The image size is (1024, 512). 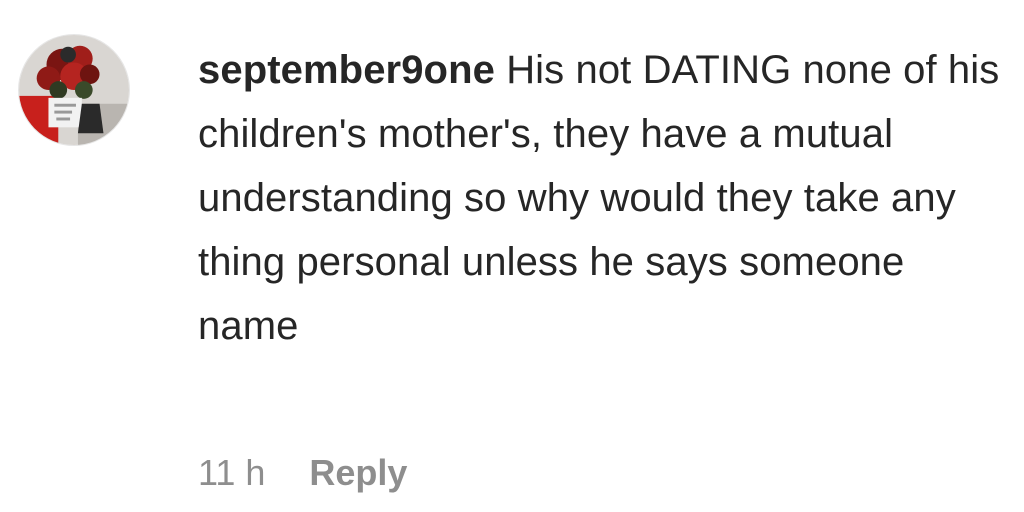 I want to click on avatar, so click(x=74, y=90).